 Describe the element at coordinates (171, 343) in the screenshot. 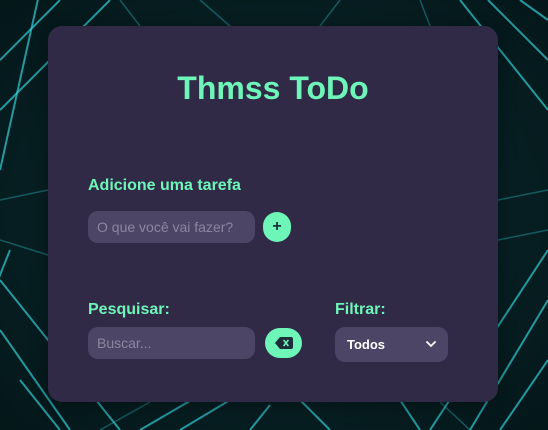

I see `search-input` at that location.